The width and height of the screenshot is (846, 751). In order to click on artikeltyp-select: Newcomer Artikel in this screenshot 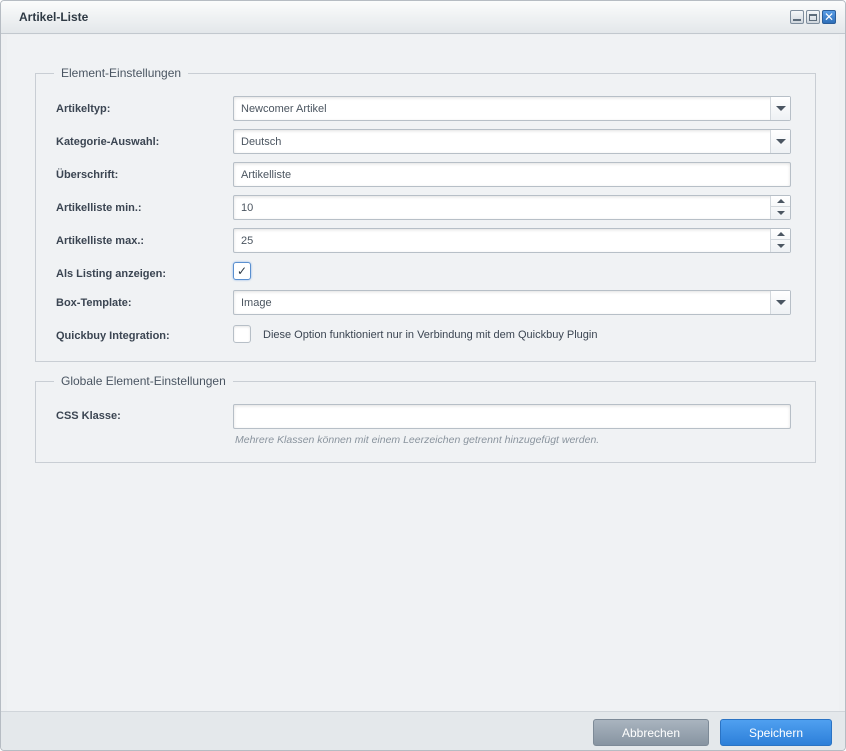, I will do `click(512, 108)`.